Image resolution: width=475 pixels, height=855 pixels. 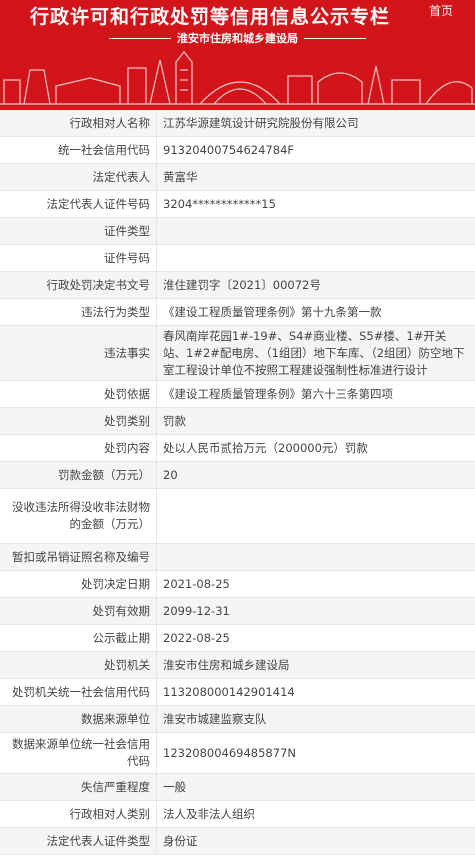 What do you see at coordinates (237, 584) in the screenshot?
I see `table-row: 处罚决定日期 2021-08-25` at bounding box center [237, 584].